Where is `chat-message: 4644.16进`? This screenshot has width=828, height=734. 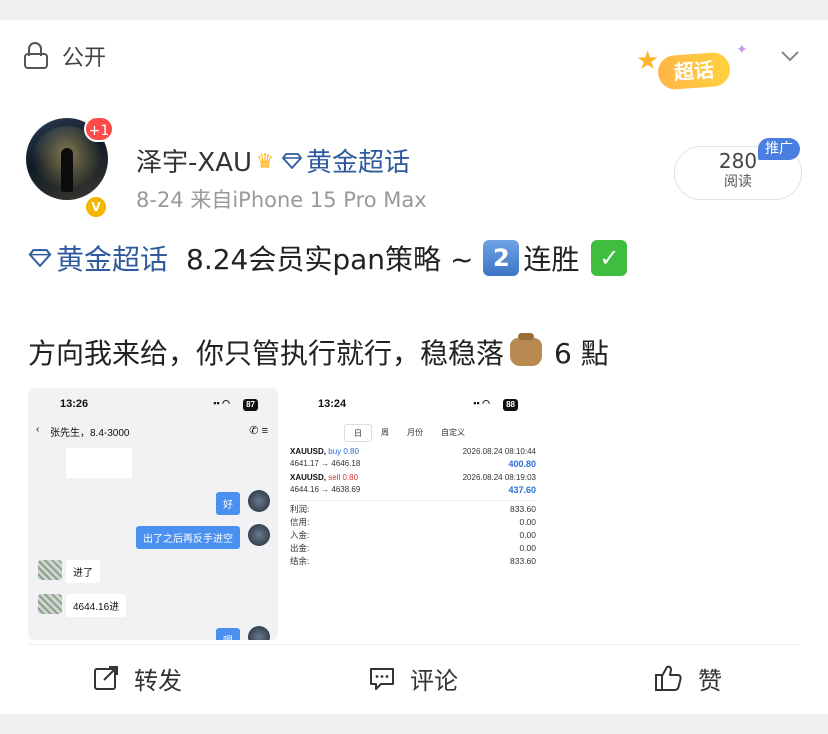
chat-message: 4644.16进 is located at coordinates (96, 605).